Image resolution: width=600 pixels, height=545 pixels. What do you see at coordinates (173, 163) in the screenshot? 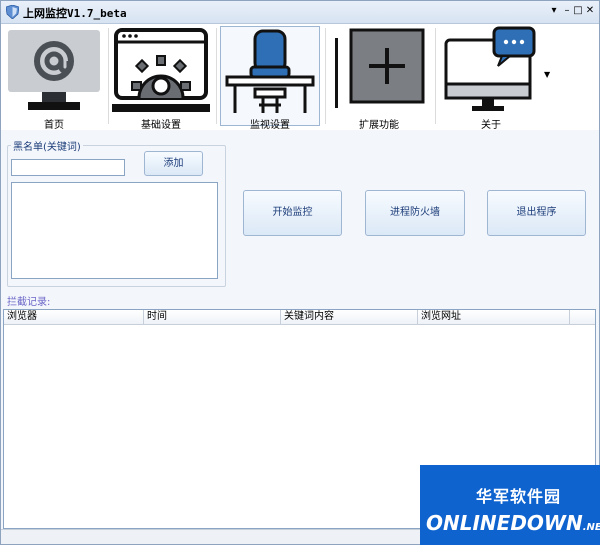
I see `add-keyword-button: 添加` at bounding box center [173, 163].